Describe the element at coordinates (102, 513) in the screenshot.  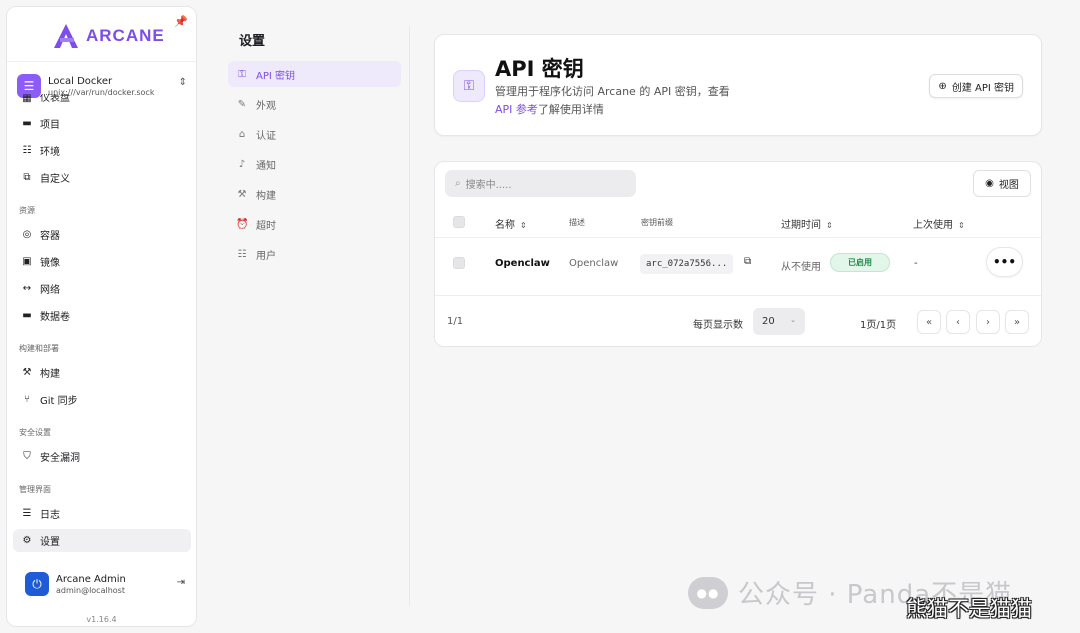
I see `sidebar-item-logs: ☰ 日志` at that location.